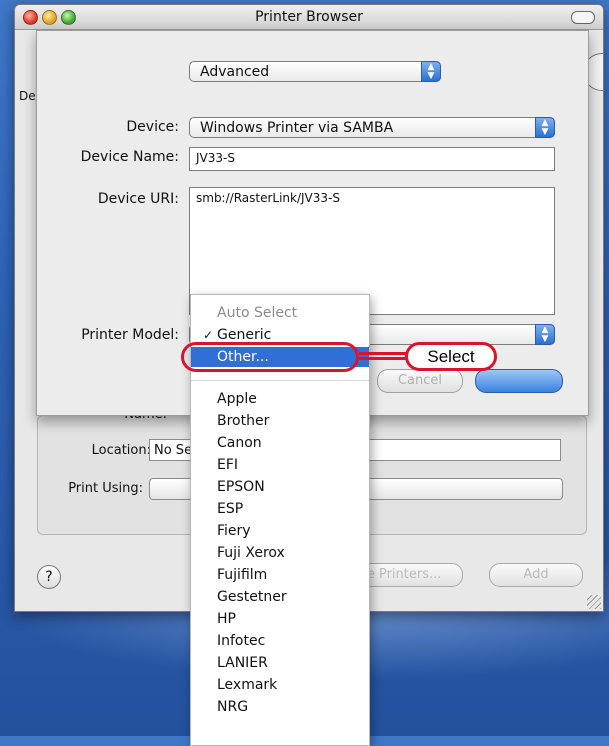  I want to click on device-popup-value: Windows Printer via SAMBA, so click(297, 128).